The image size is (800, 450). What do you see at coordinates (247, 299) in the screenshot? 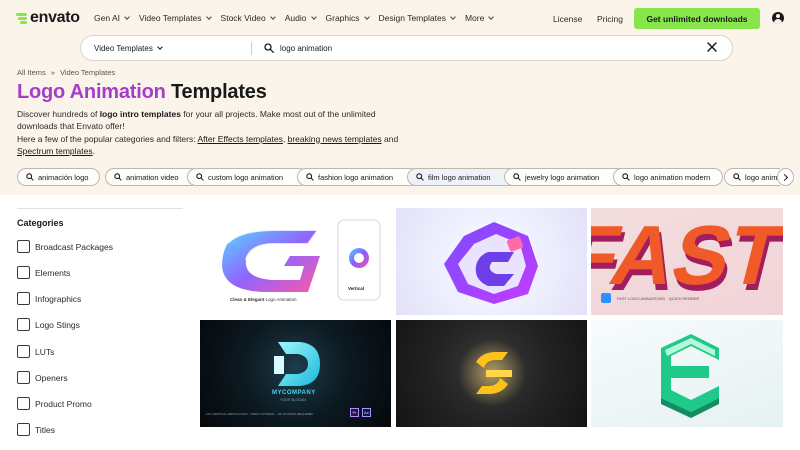
I see `caption-bold: Clean & Elegant` at bounding box center [247, 299].